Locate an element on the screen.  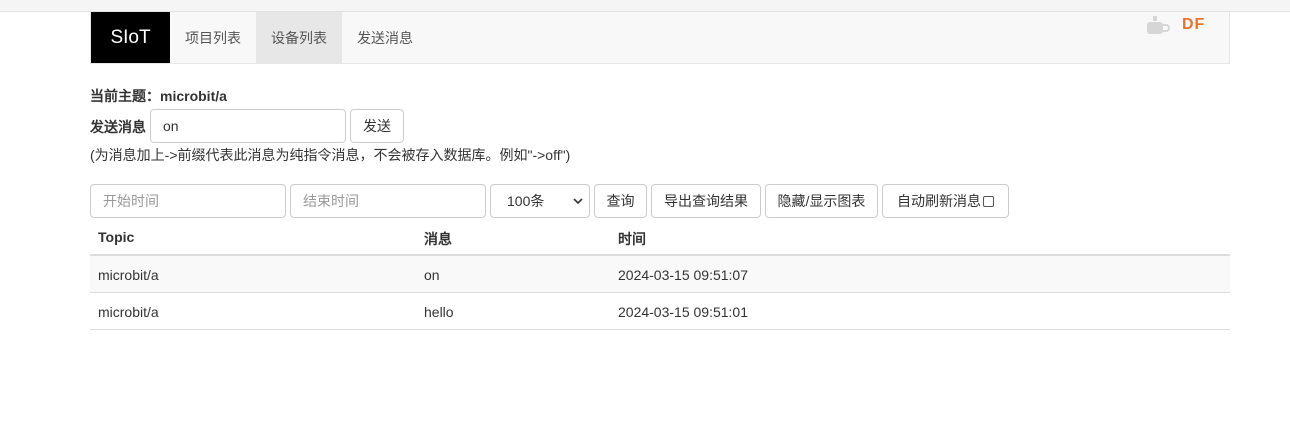
search-button: 查询 is located at coordinates (620, 201).